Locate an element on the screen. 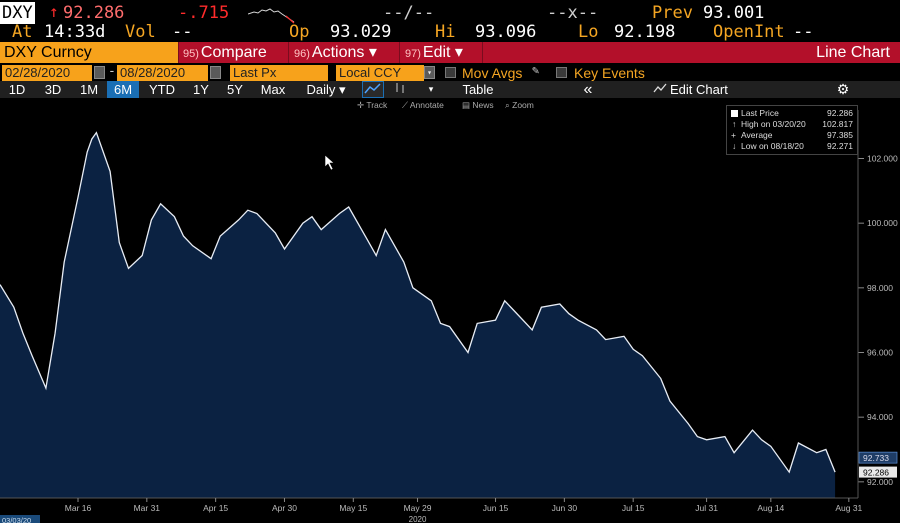 Image resolution: width=900 pixels, height=523 pixels. edit-button: 97) Edit ▾ is located at coordinates (434, 52).